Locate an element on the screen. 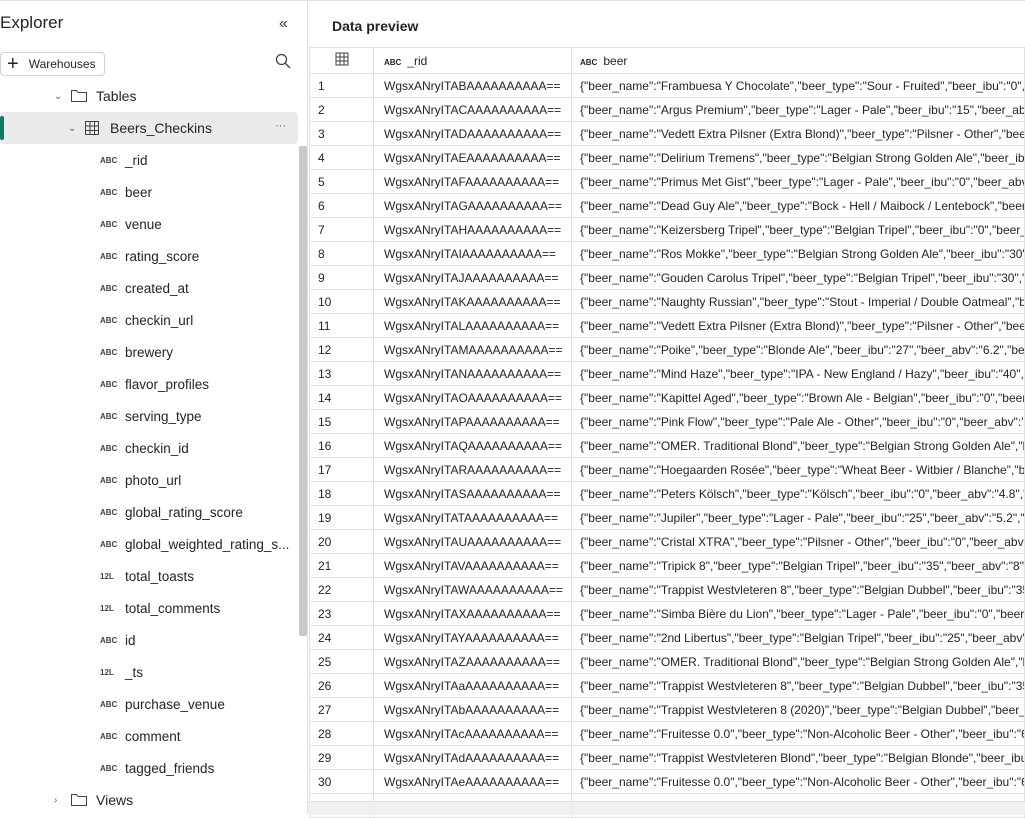 The height and width of the screenshot is (818, 1025). column-item: ABC comment is located at coordinates (140, 736).